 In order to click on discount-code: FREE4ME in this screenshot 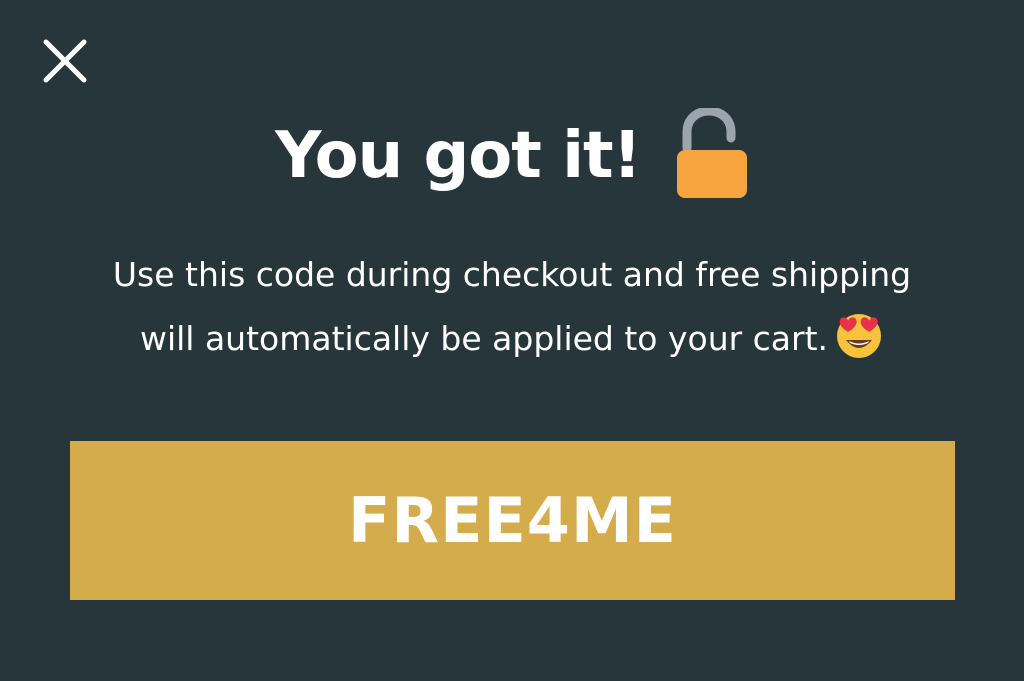, I will do `click(512, 520)`.